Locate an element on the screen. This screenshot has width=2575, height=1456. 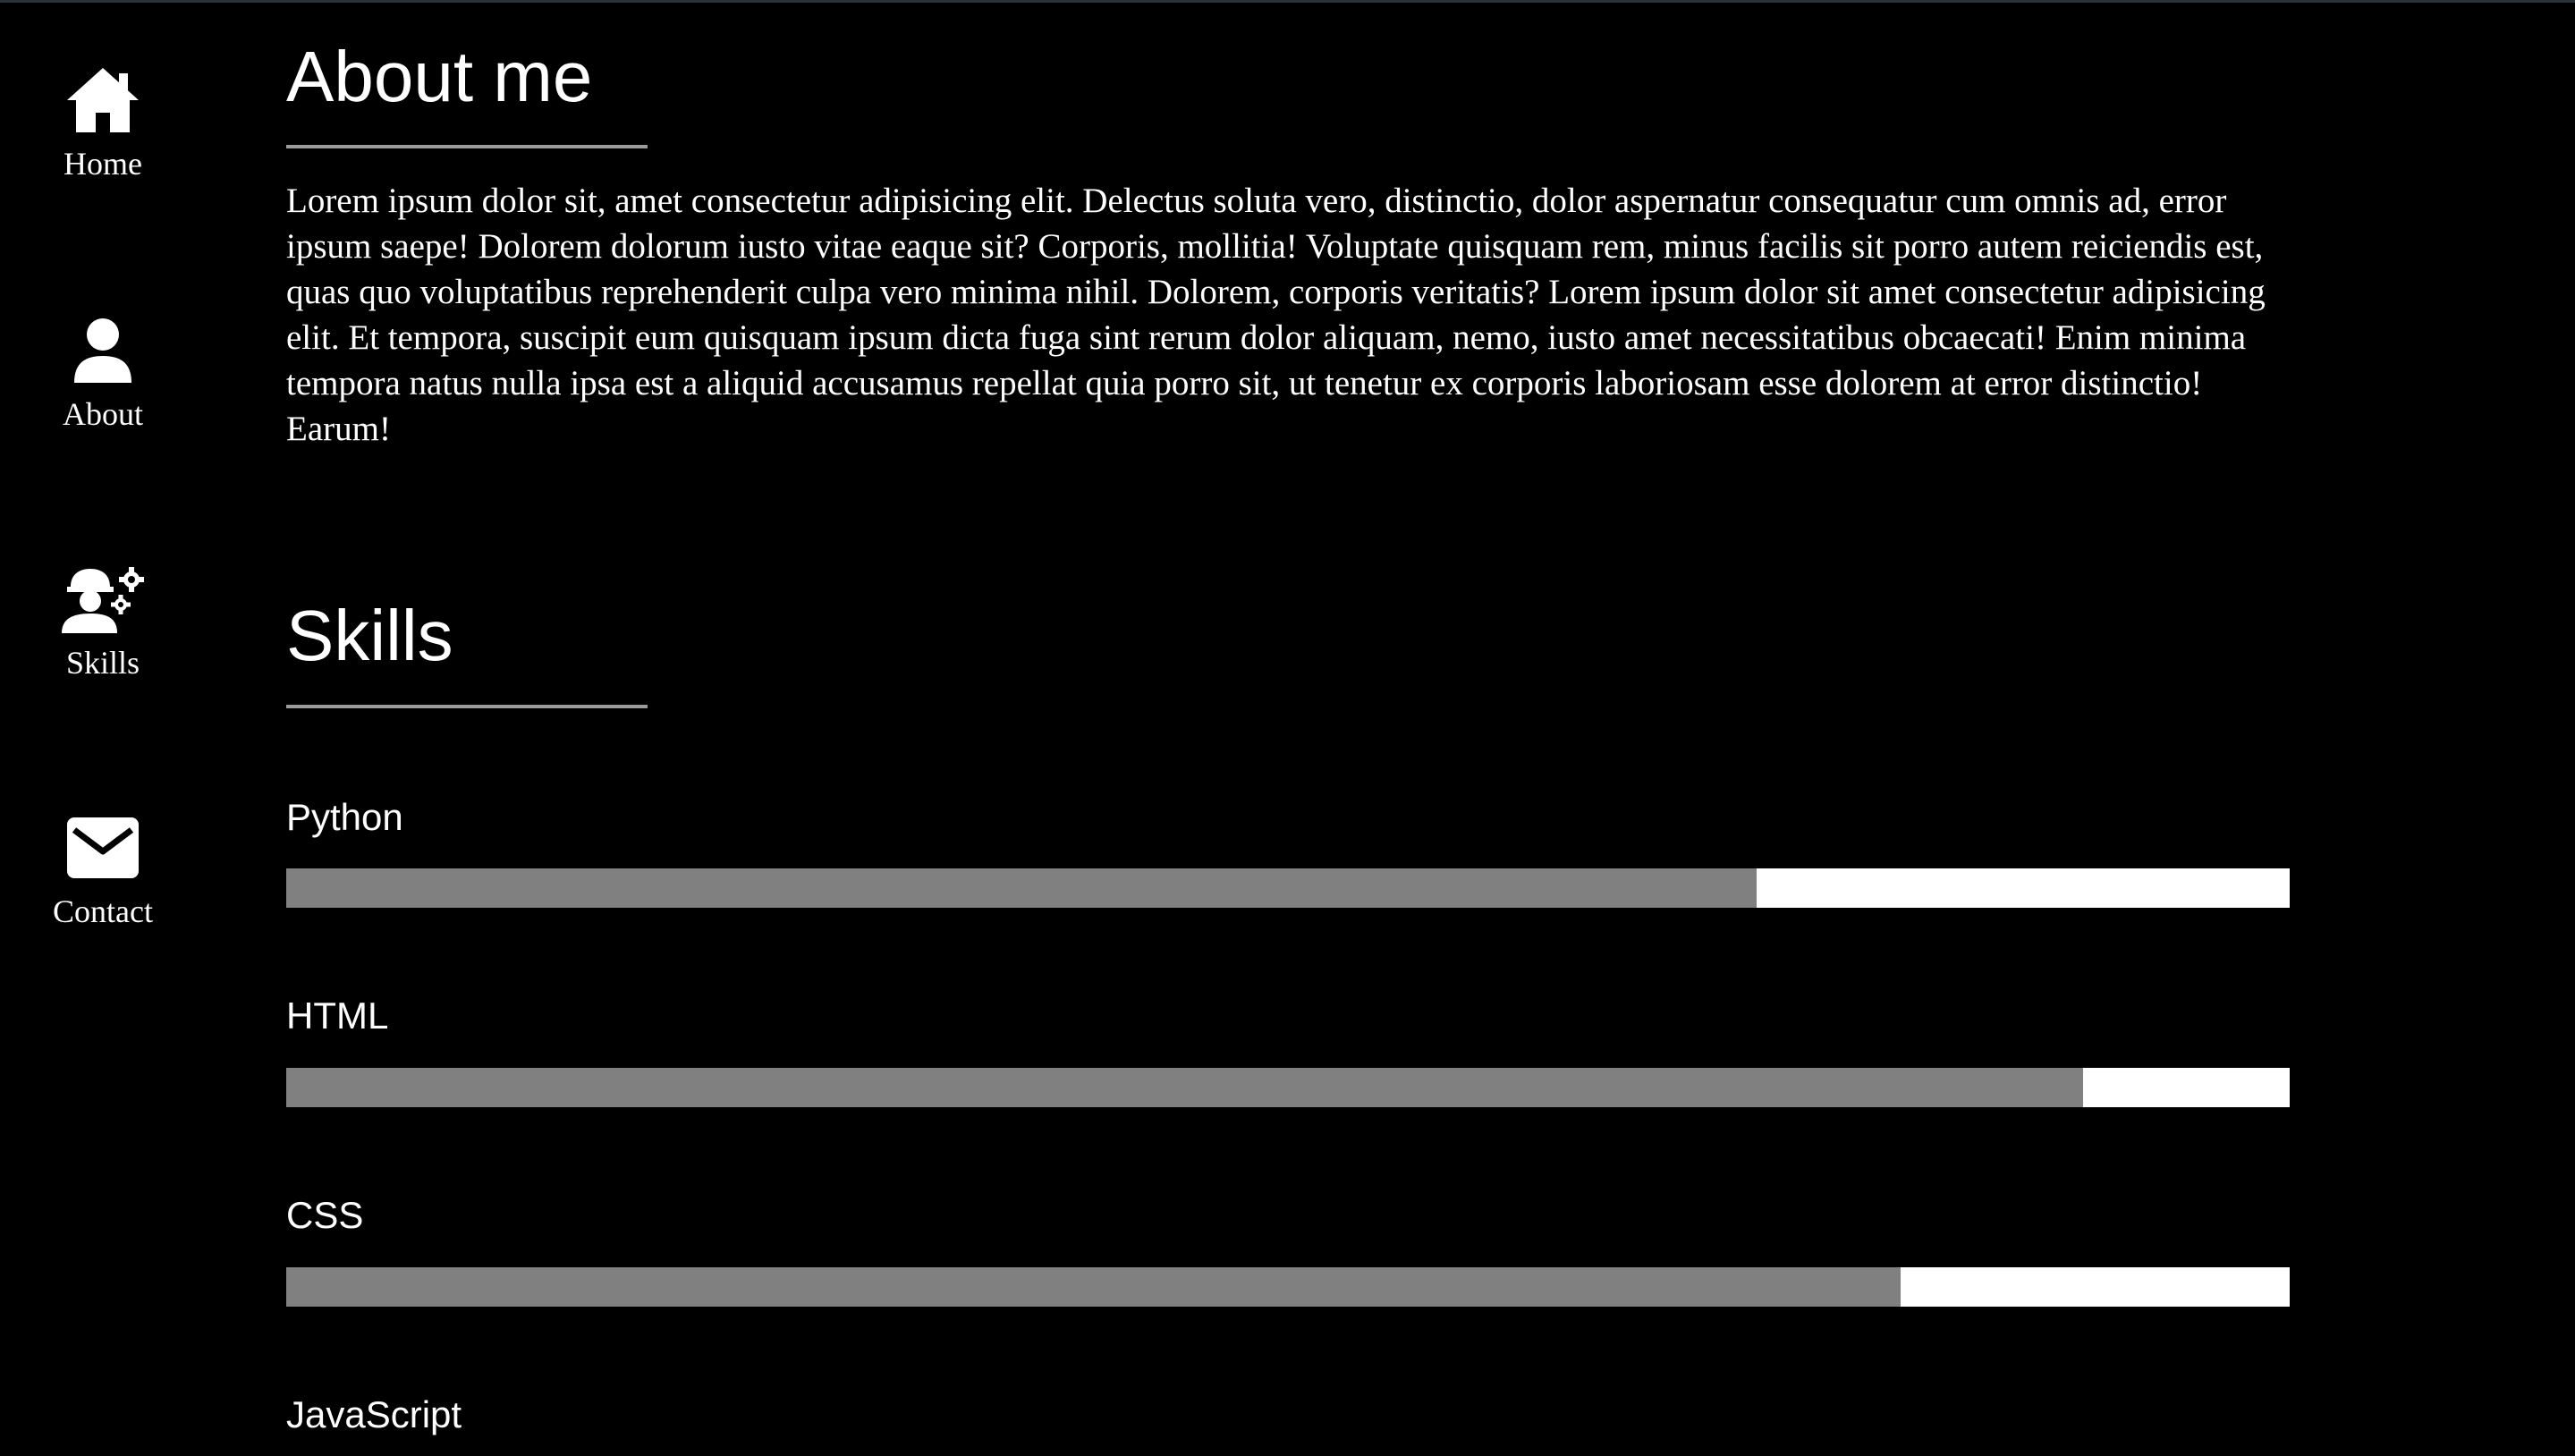
skills-underline is located at coordinates (467, 706).